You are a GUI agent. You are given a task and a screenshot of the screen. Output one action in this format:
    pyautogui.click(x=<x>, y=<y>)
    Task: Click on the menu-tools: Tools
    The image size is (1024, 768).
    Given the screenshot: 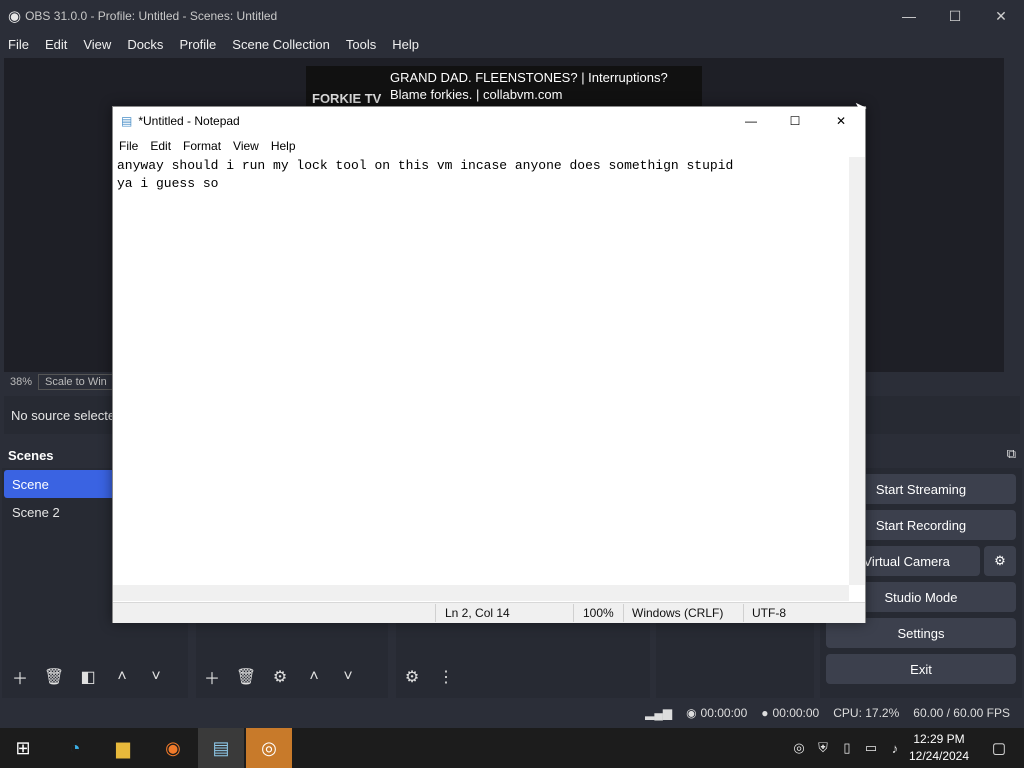 What is the action you would take?
    pyautogui.click(x=361, y=44)
    